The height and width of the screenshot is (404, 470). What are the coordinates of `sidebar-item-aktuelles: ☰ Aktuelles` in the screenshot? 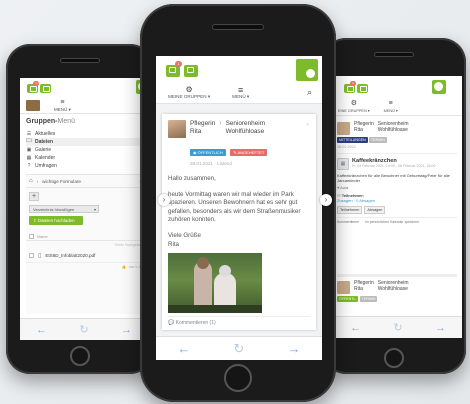 It's located at (84, 134).